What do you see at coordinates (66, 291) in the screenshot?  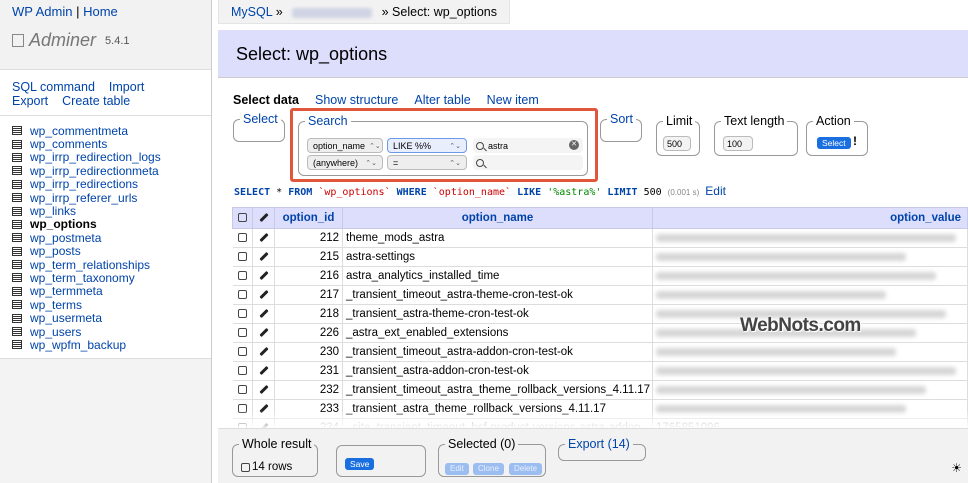 I see `sidebar-table-link: wp_termmeta` at bounding box center [66, 291].